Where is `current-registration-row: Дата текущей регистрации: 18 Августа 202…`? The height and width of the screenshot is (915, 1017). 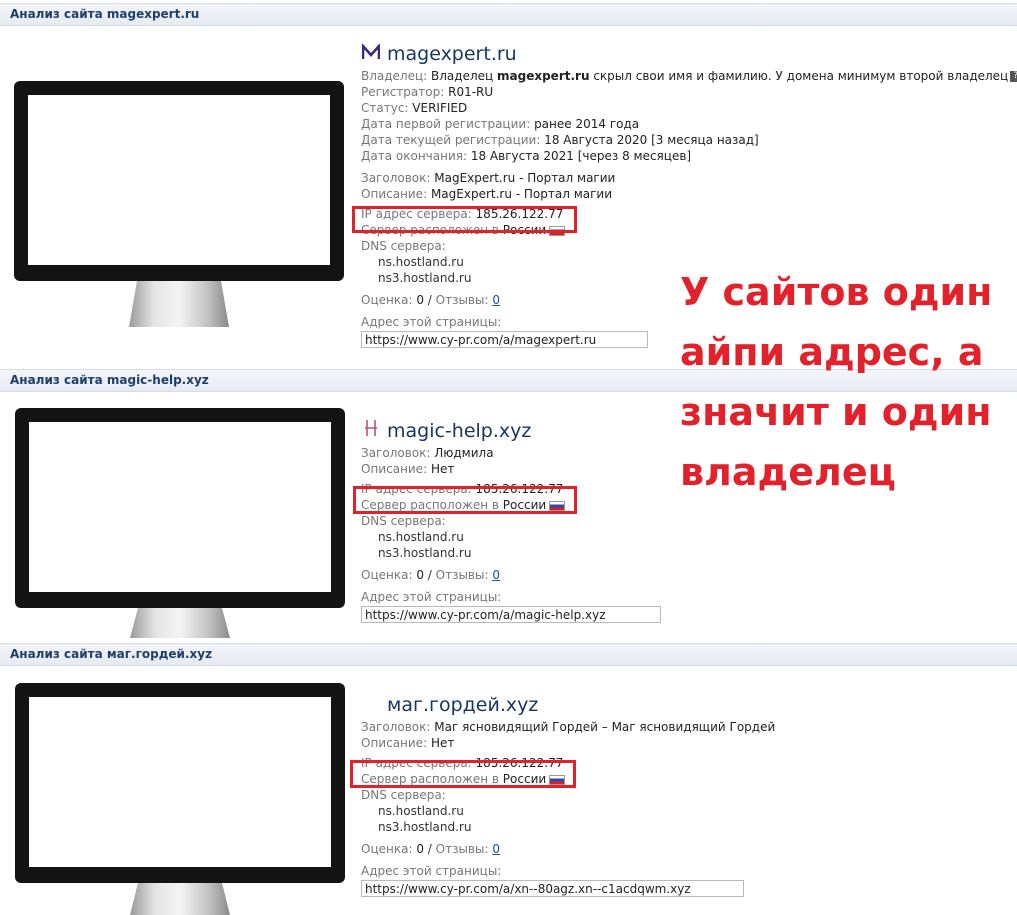 current-registration-row: Дата текущей регистрации: 18 Августа 202… is located at coordinates (560, 140).